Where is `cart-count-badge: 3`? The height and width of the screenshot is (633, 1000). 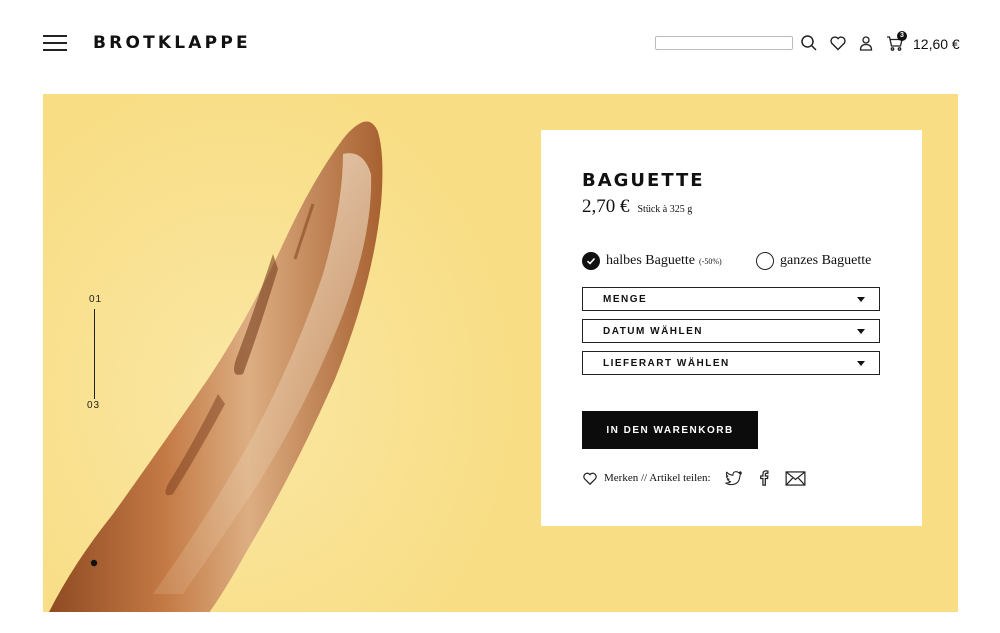
cart-count-badge: 3 is located at coordinates (902, 36).